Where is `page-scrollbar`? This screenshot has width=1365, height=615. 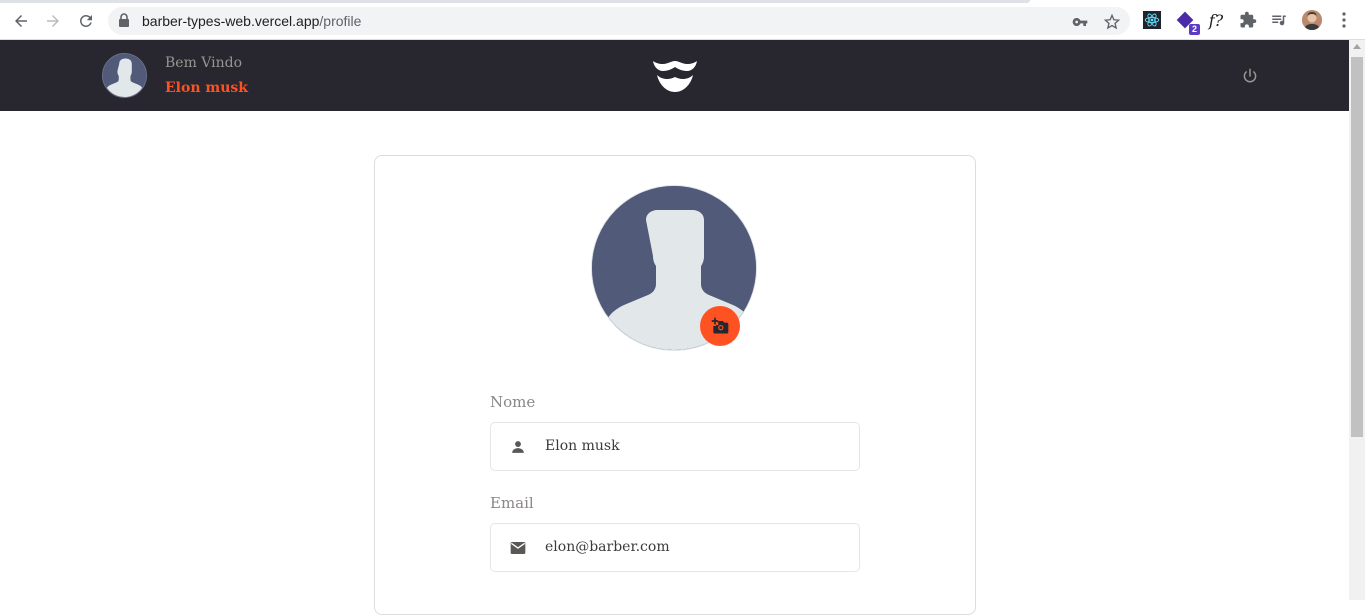 page-scrollbar is located at coordinates (1357, 320).